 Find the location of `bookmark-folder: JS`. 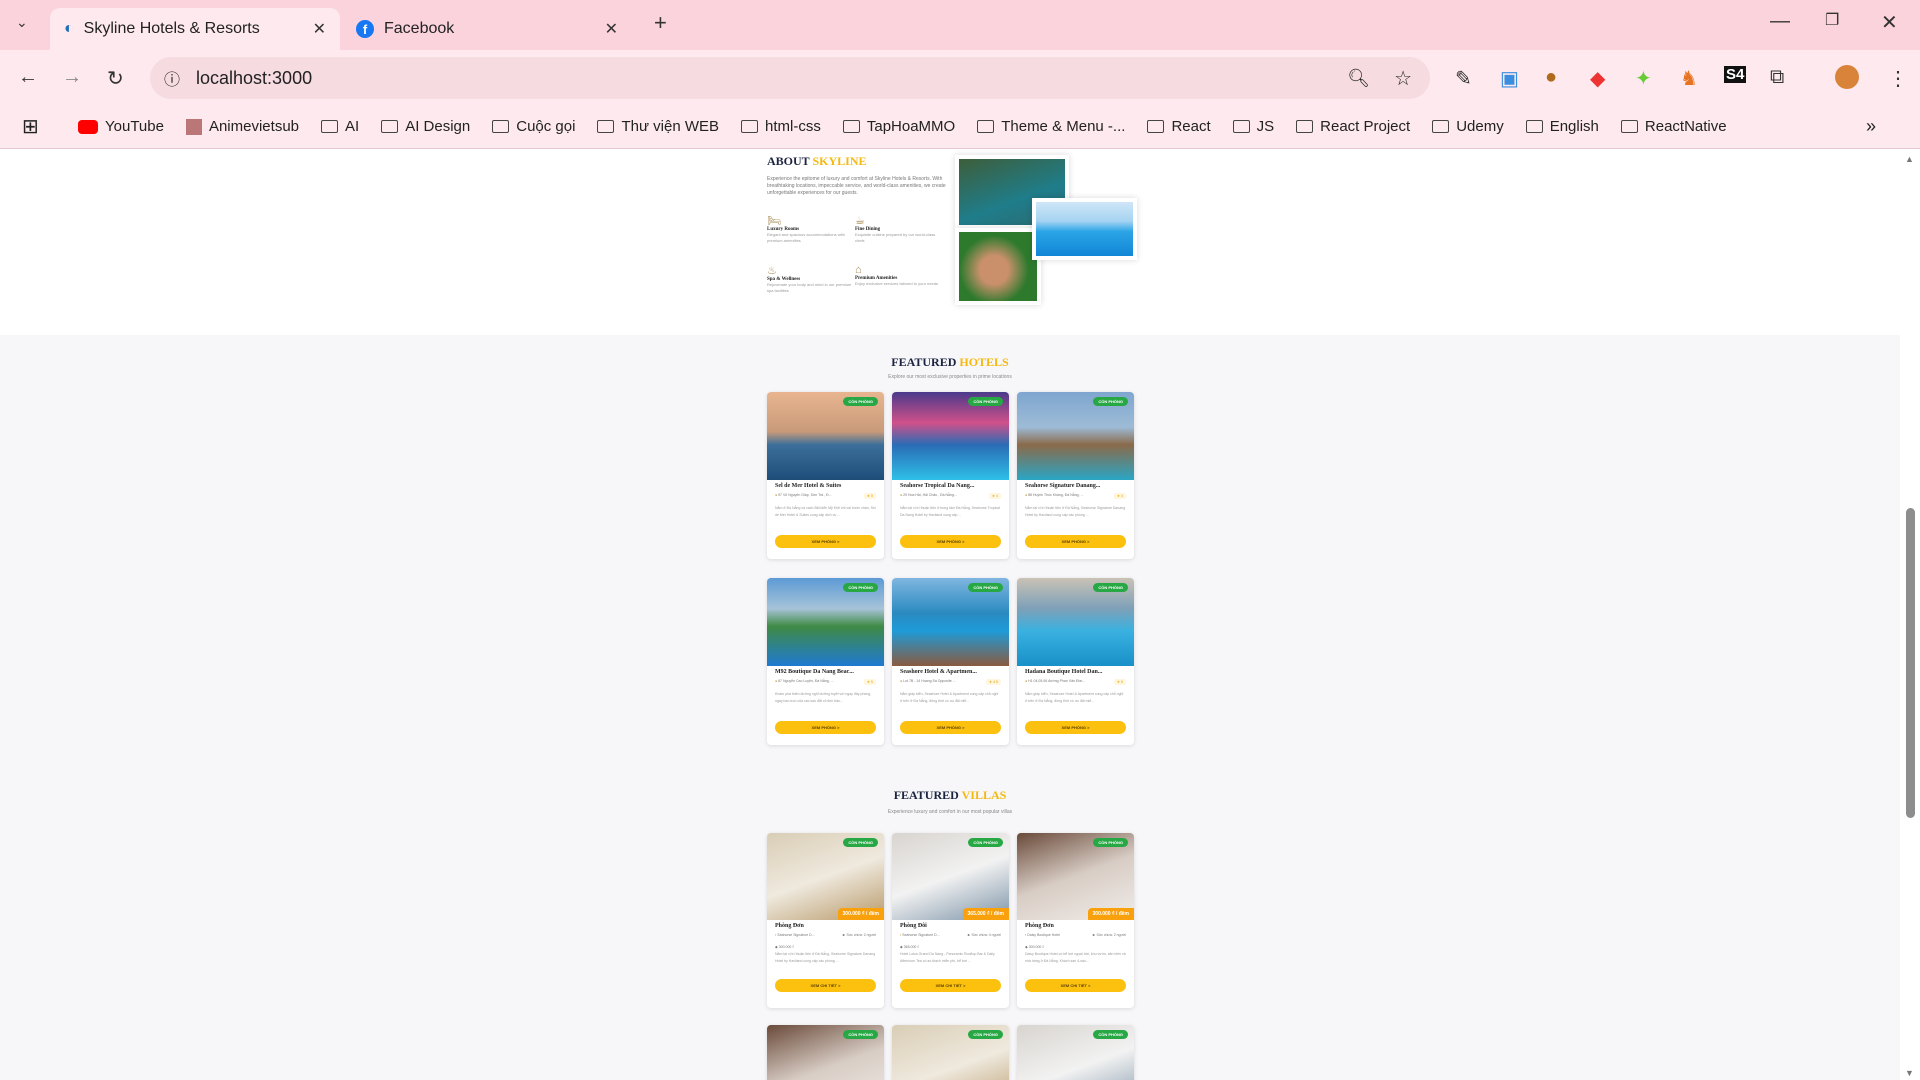

bookmark-folder: JS is located at coordinates (1253, 126).